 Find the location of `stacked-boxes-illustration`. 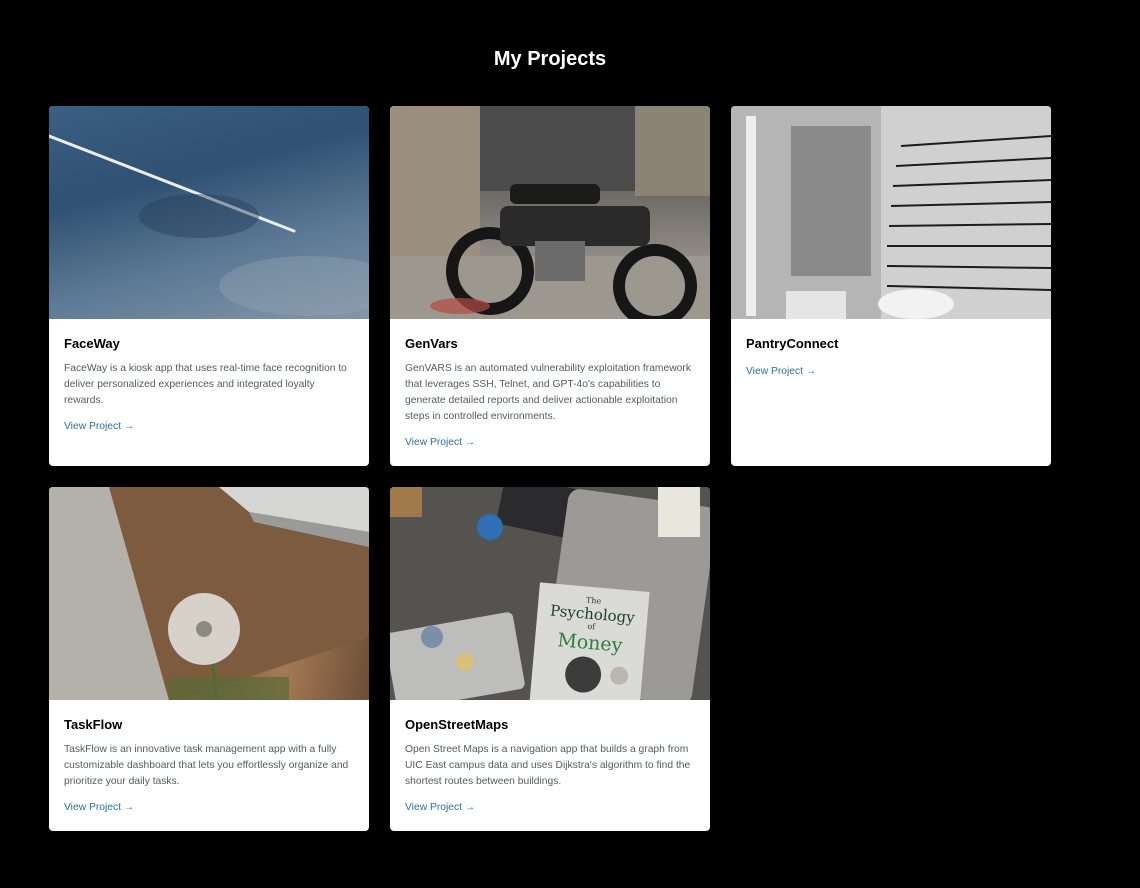

stacked-boxes-illustration is located at coordinates (891, 212).